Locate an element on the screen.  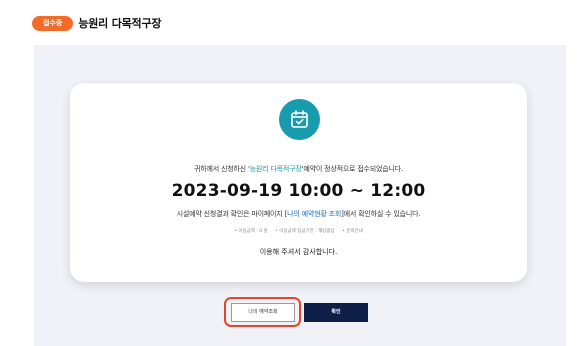
page-header: 접수중 능원리 다목적구장 is located at coordinates (97, 23).